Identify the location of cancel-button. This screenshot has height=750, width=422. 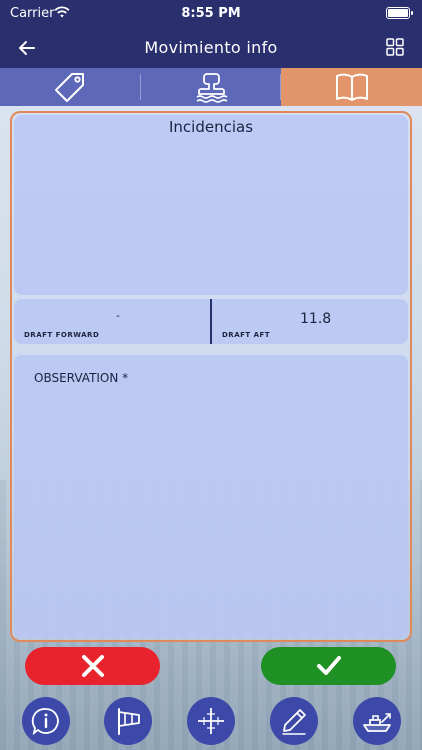
(92, 666).